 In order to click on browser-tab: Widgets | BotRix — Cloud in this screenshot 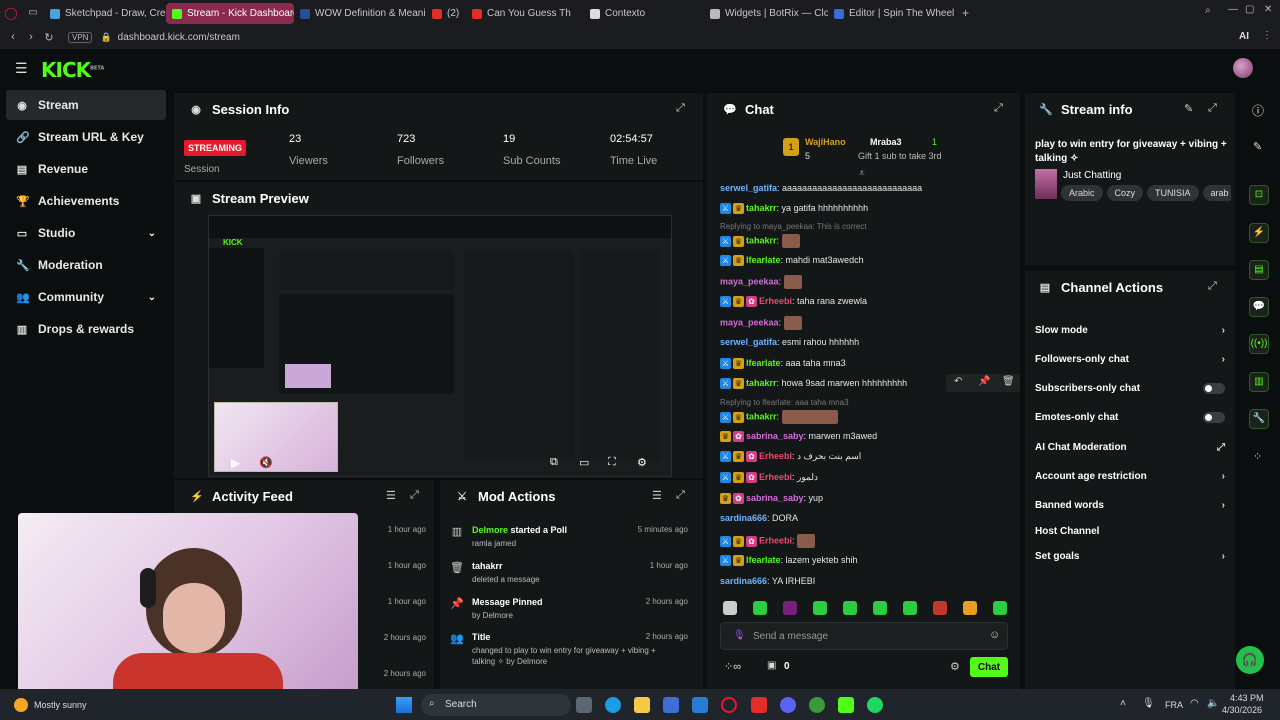, I will do `click(766, 13)`.